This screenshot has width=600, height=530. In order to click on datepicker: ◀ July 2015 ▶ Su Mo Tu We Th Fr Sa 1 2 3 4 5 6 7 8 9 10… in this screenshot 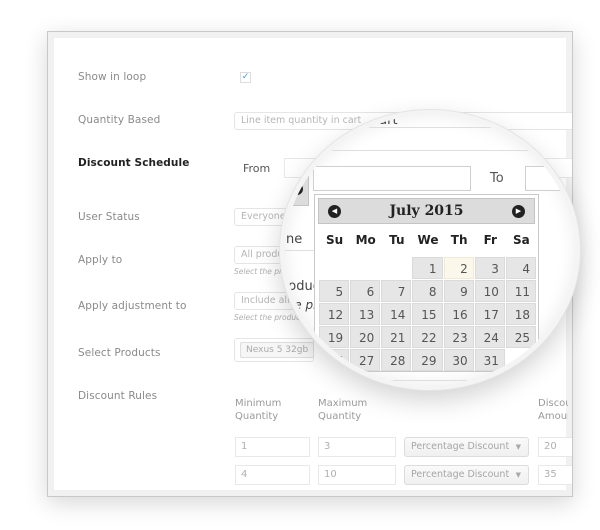, I will do `click(426, 283)`.